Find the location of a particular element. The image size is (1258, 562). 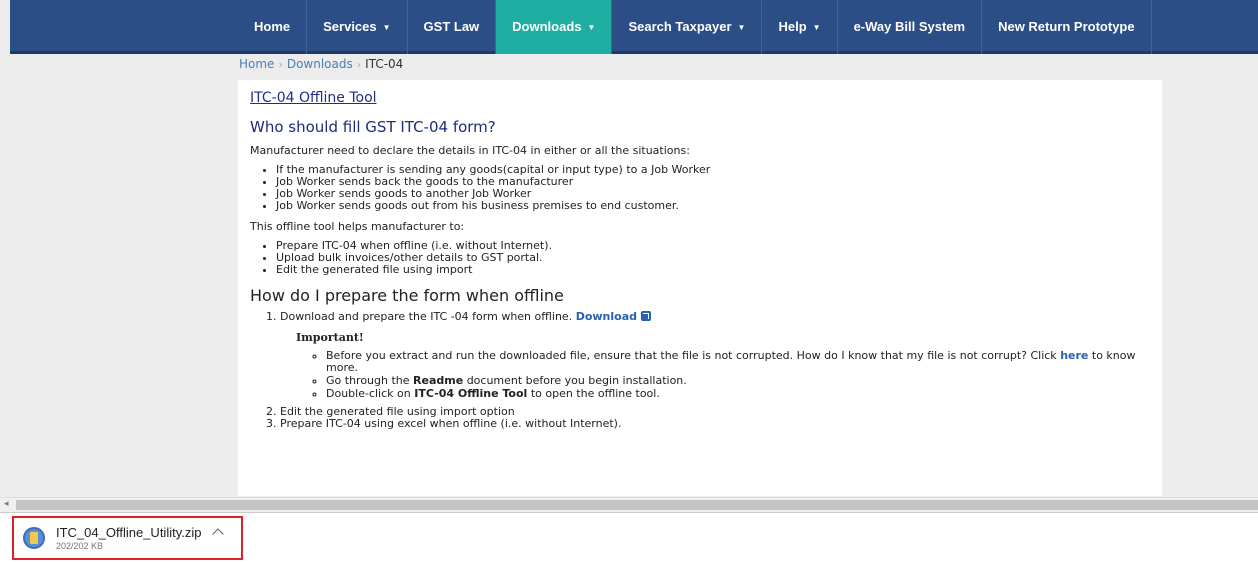

breadcrumb: Home › Downloads › ITC-04 is located at coordinates (321, 64).